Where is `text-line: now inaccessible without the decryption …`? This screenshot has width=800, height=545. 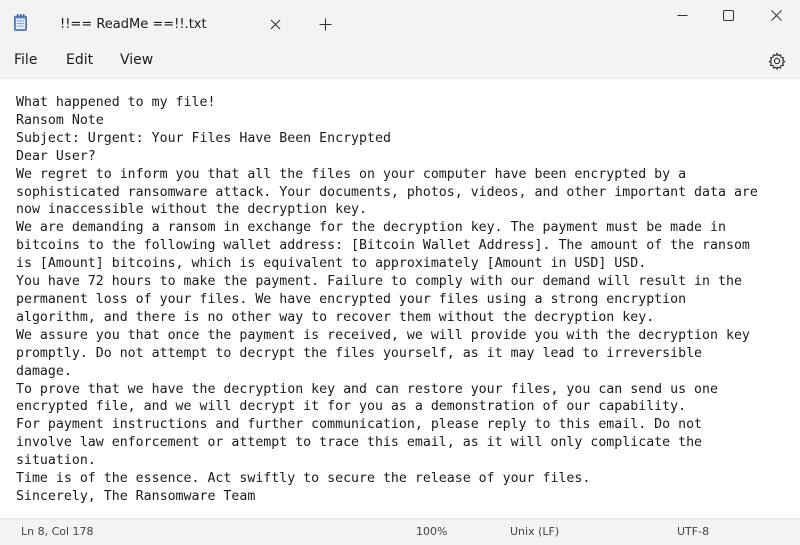
text-line: now inaccessible without the decryption … is located at coordinates (191, 210).